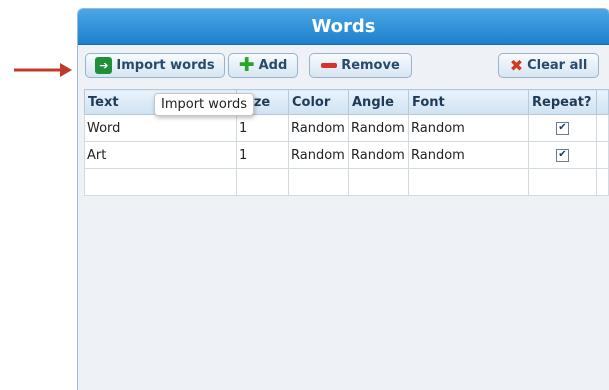 This screenshot has height=390, width=609. What do you see at coordinates (557, 65) in the screenshot?
I see `clear-all-label: Clear all` at bounding box center [557, 65].